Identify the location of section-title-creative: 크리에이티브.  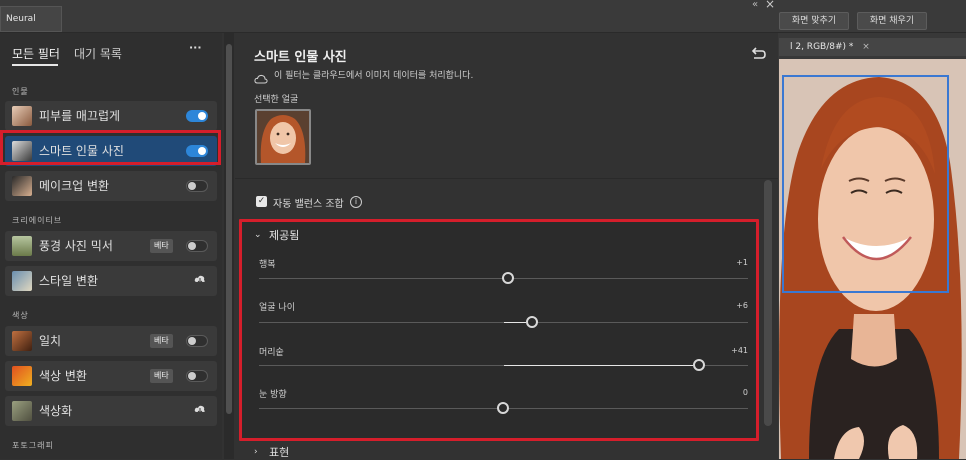
(37, 220).